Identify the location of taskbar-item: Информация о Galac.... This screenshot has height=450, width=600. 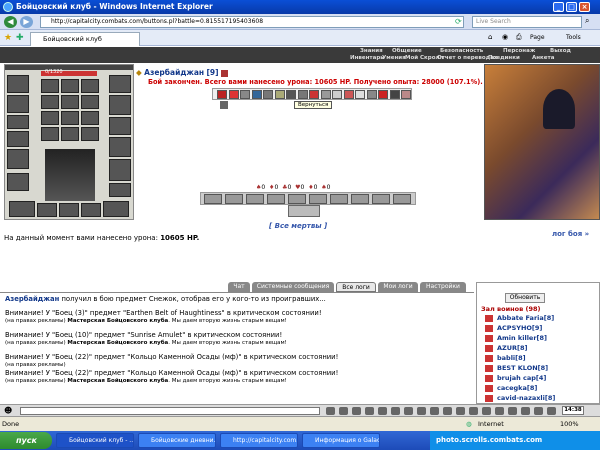
(341, 440).